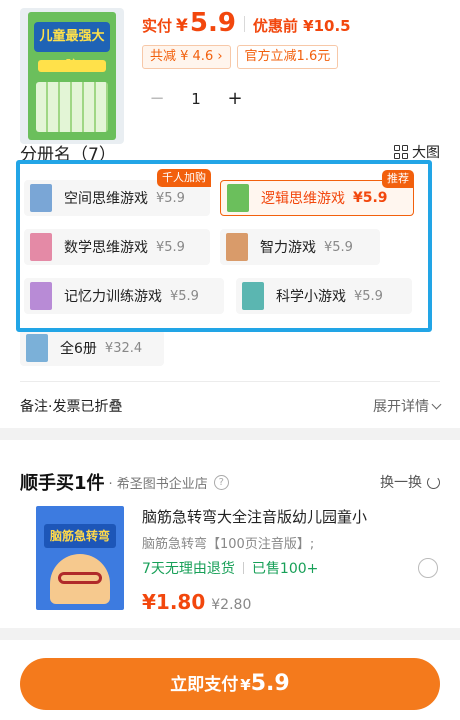  I want to click on return-policy-badge: 7天无理由退货, so click(188, 569).